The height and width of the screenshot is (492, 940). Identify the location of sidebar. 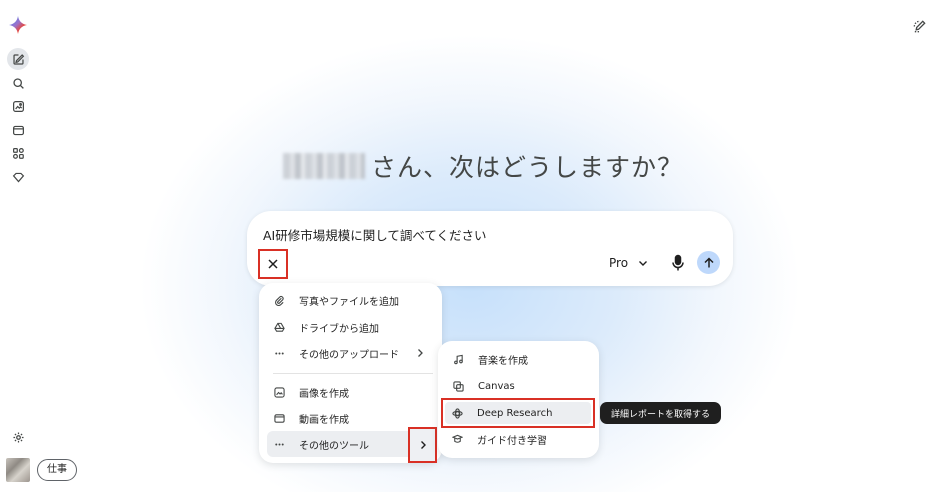
(18, 246).